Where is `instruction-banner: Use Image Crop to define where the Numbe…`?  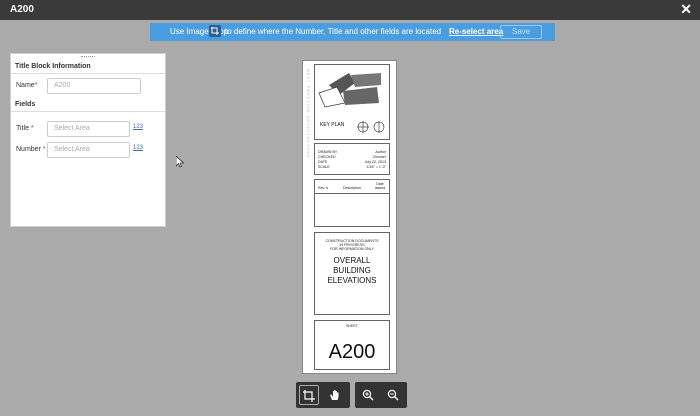
instruction-banner: Use Image Crop to define where the Numbe… is located at coordinates (352, 32).